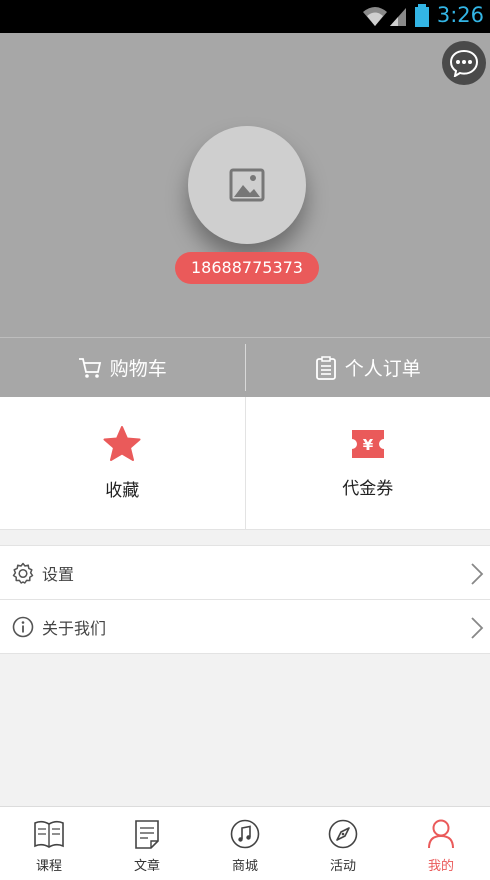 This screenshot has width=490, height=880. I want to click on wifi-icon, so click(375, 16).